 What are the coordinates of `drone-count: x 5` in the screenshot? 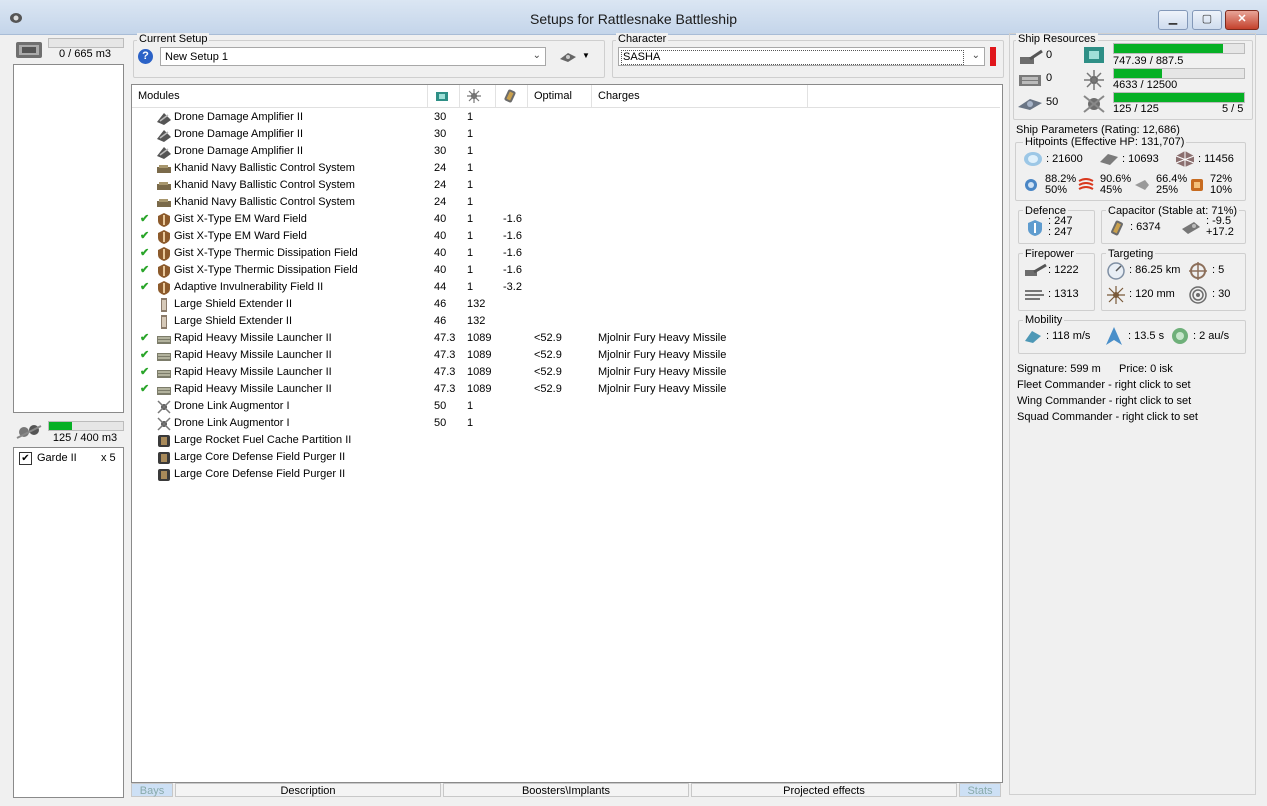 It's located at (108, 458).